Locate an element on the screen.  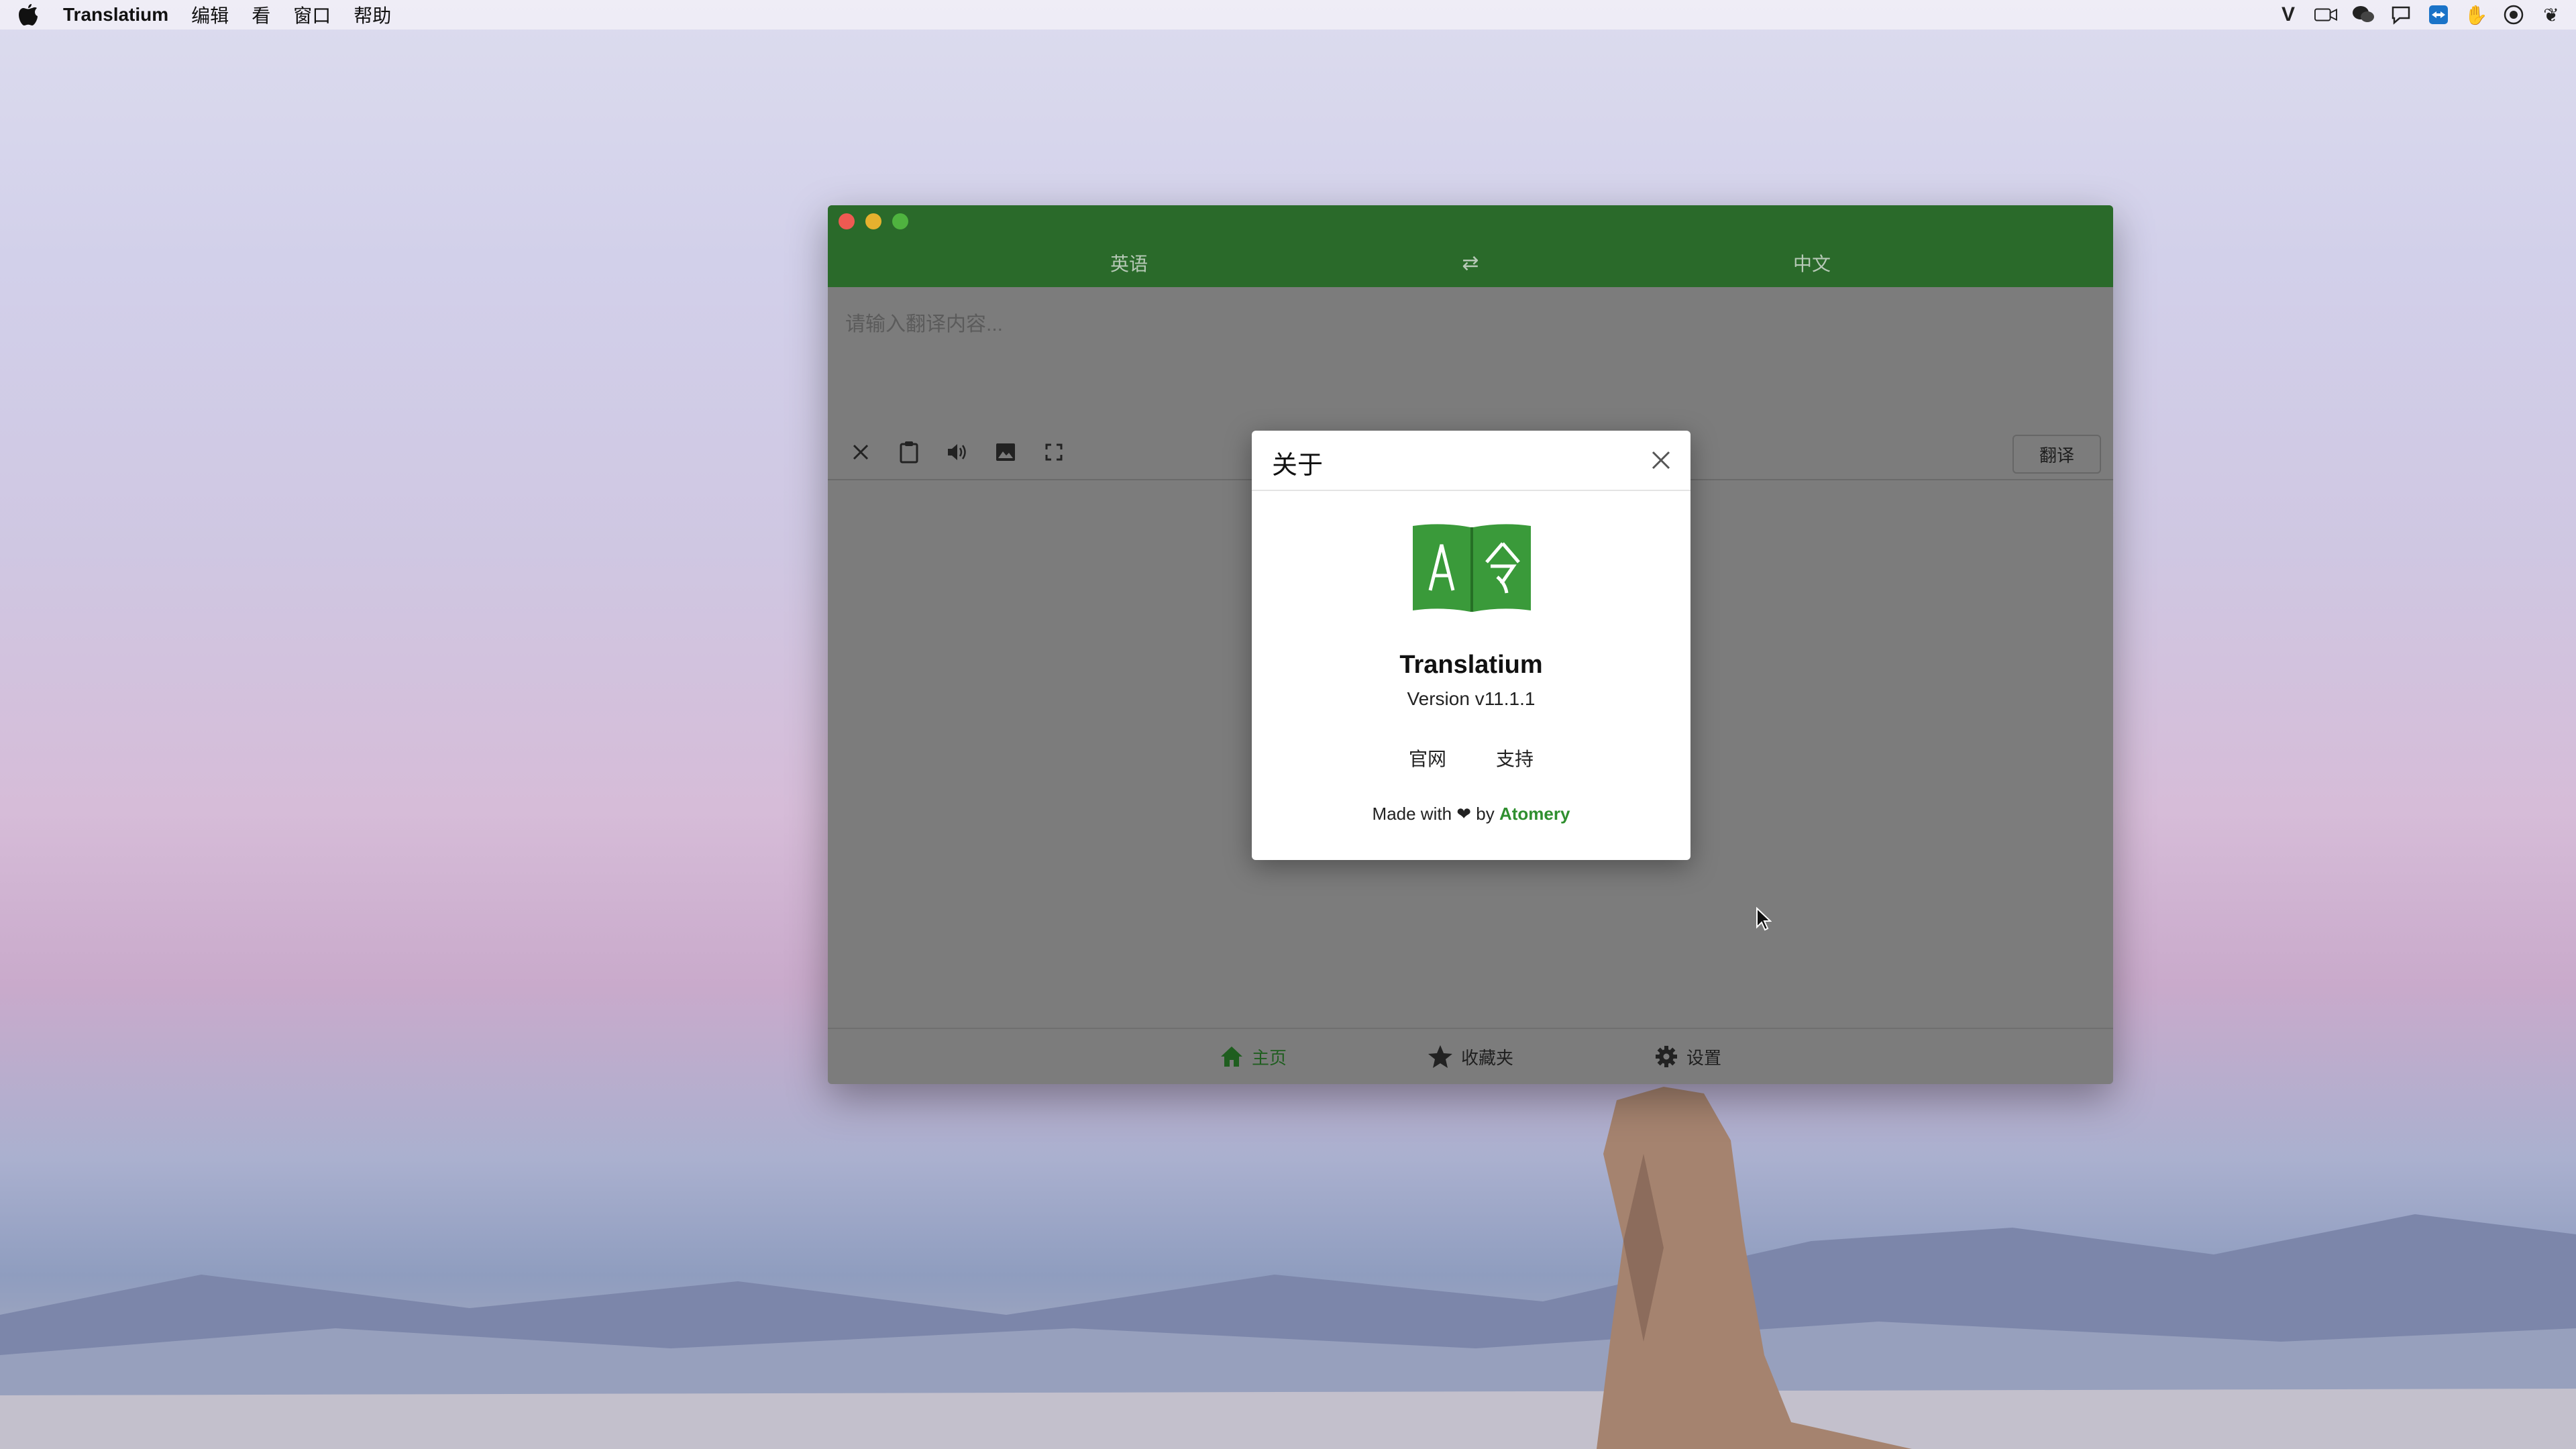
menu-window: 窗口 is located at coordinates (312, 14).